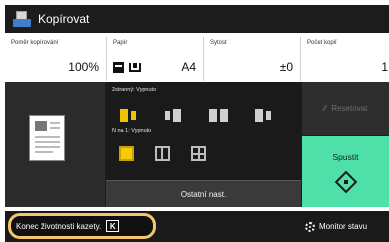 The width and height of the screenshot is (389, 242). I want to click on copy-ratio-label: Poměr kopírování, so click(35, 43).